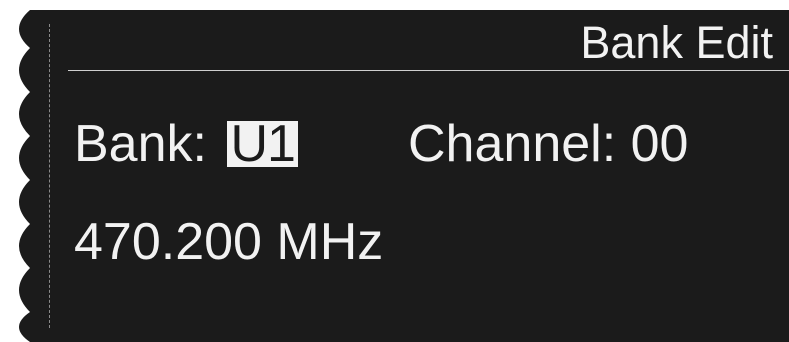 The image size is (789, 342). What do you see at coordinates (676, 42) in the screenshot?
I see `page-title: Bank Edit` at bounding box center [676, 42].